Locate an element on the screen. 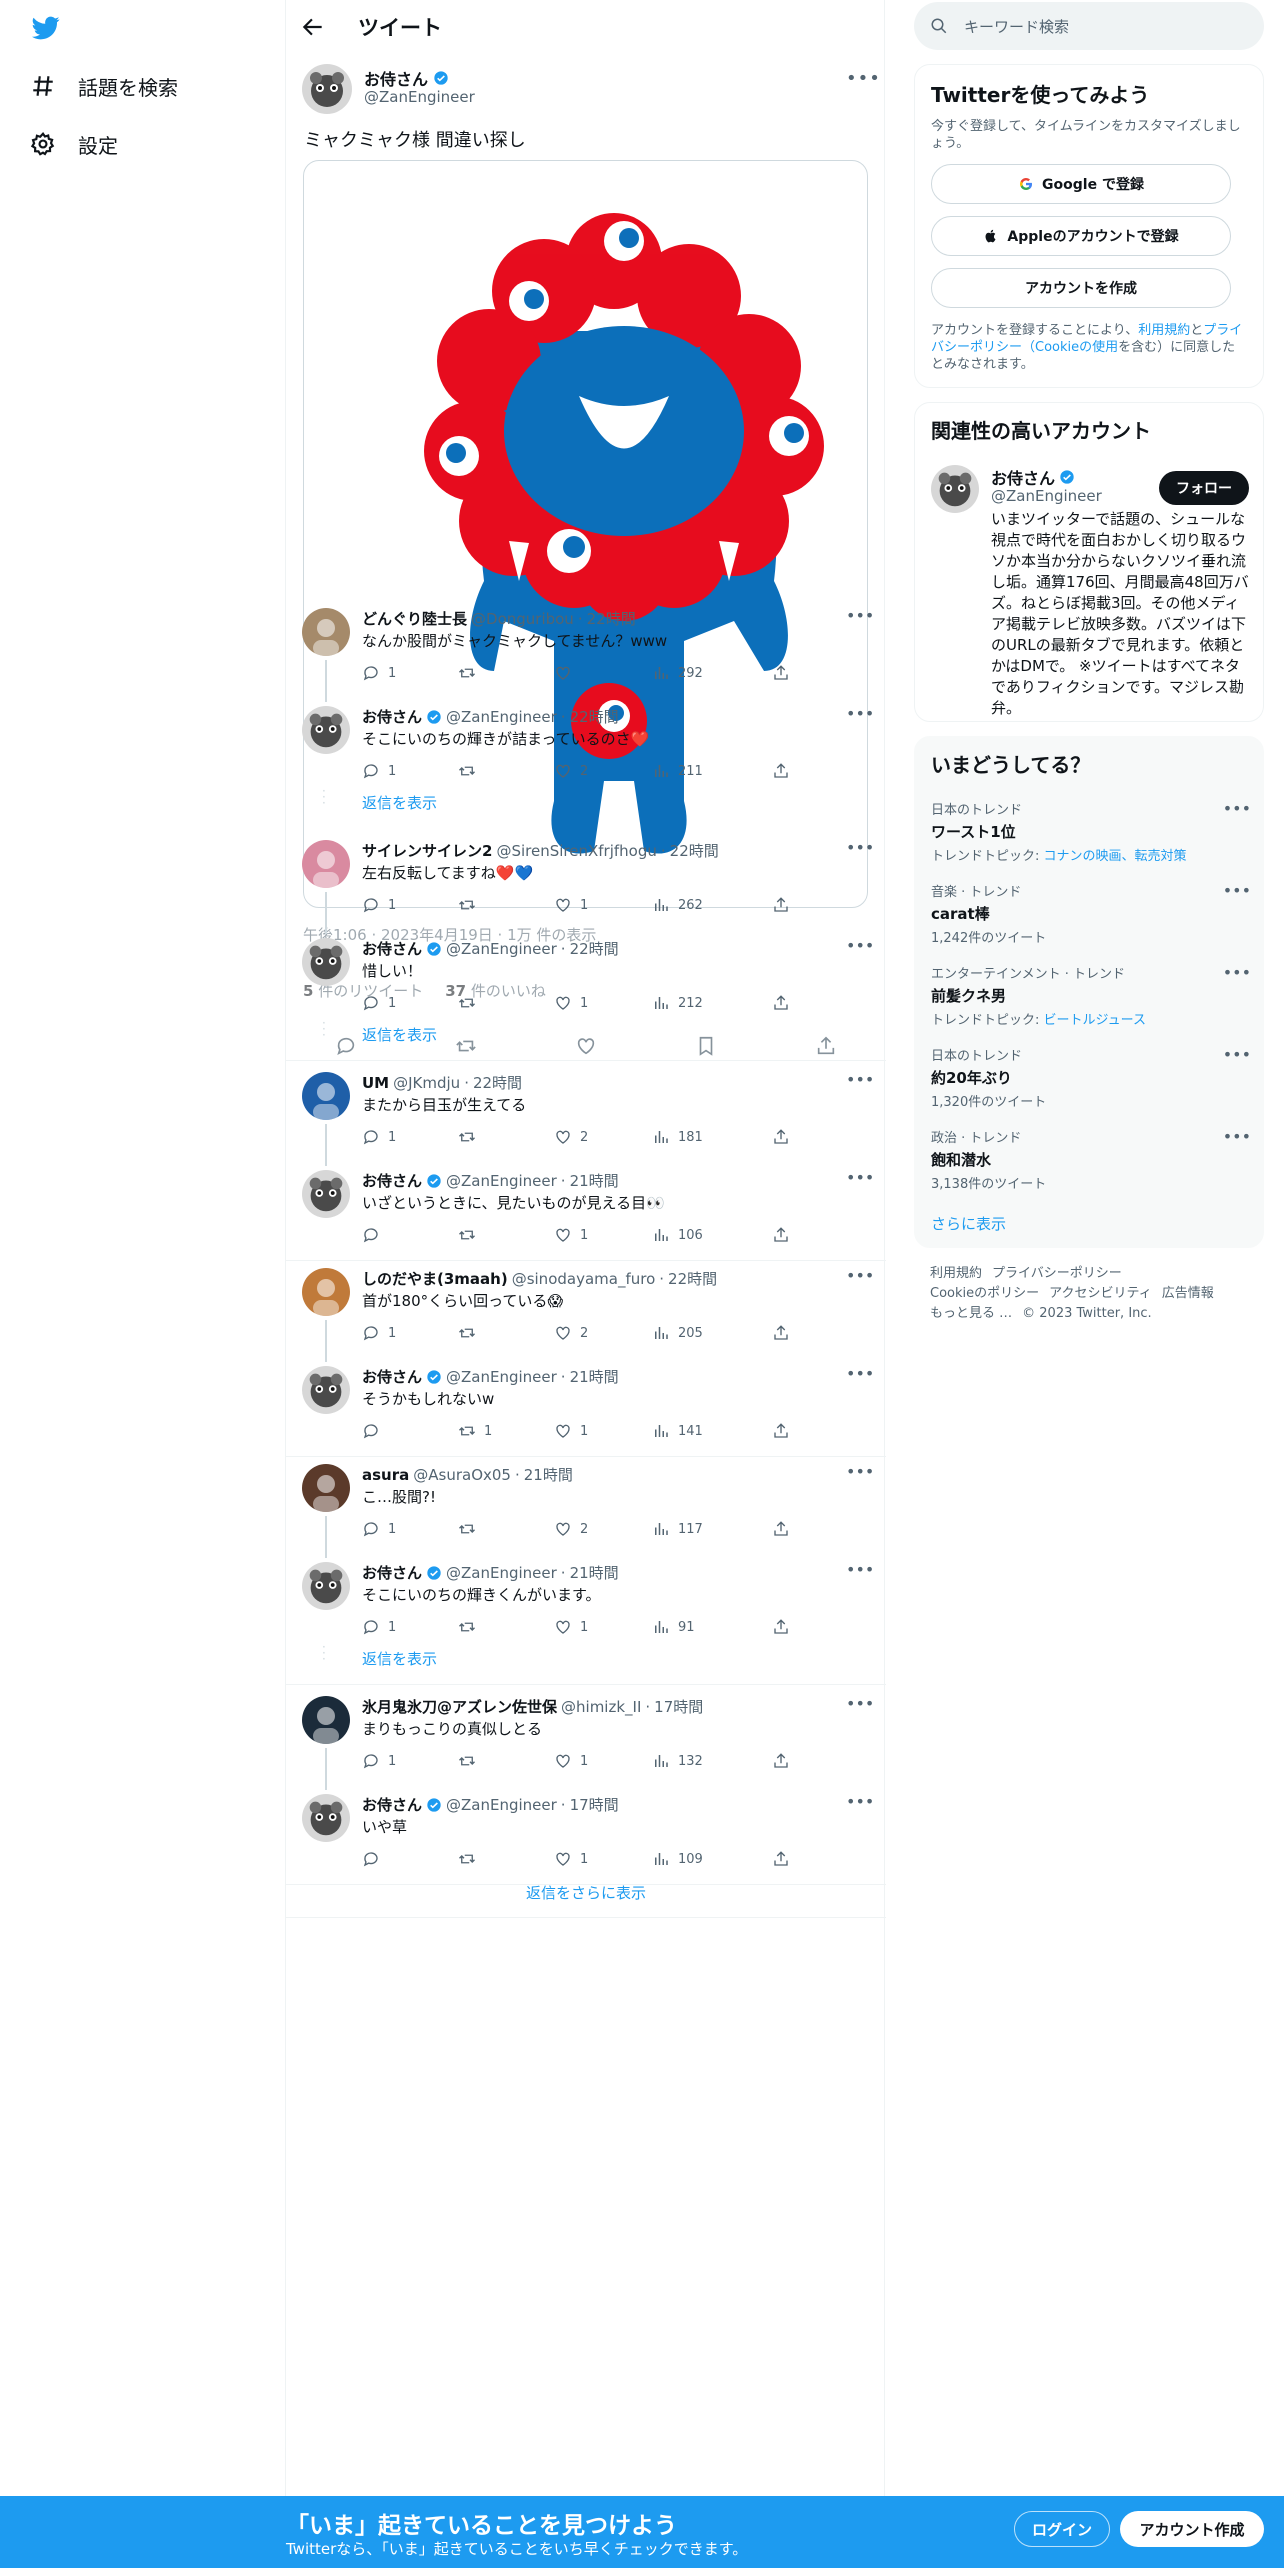 This screenshot has width=1284, height=2568. retweet-icon is located at coordinates (466, 1046).